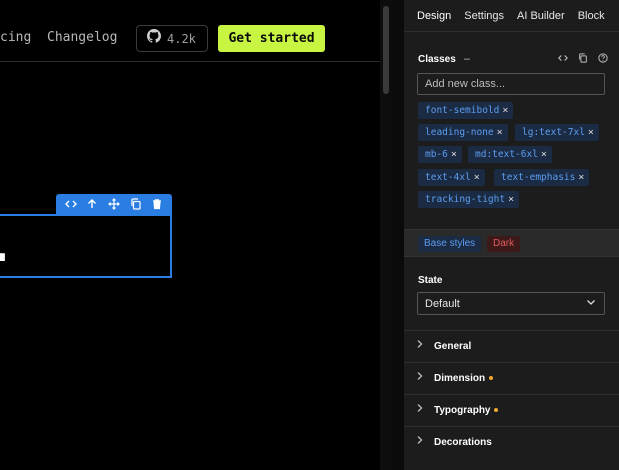  I want to click on class-chip: md:text-6xl ×, so click(510, 154).